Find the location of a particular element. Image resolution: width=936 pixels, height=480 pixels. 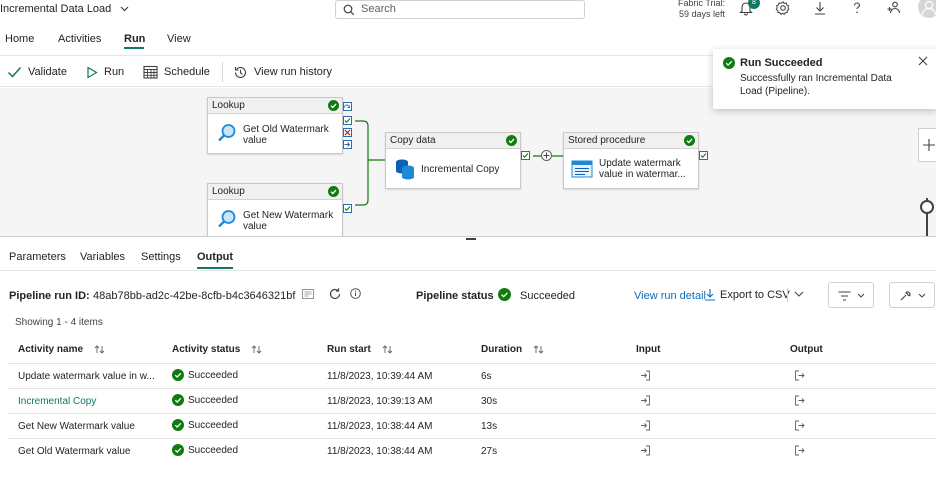

tab-activities: Activities is located at coordinates (79, 39).